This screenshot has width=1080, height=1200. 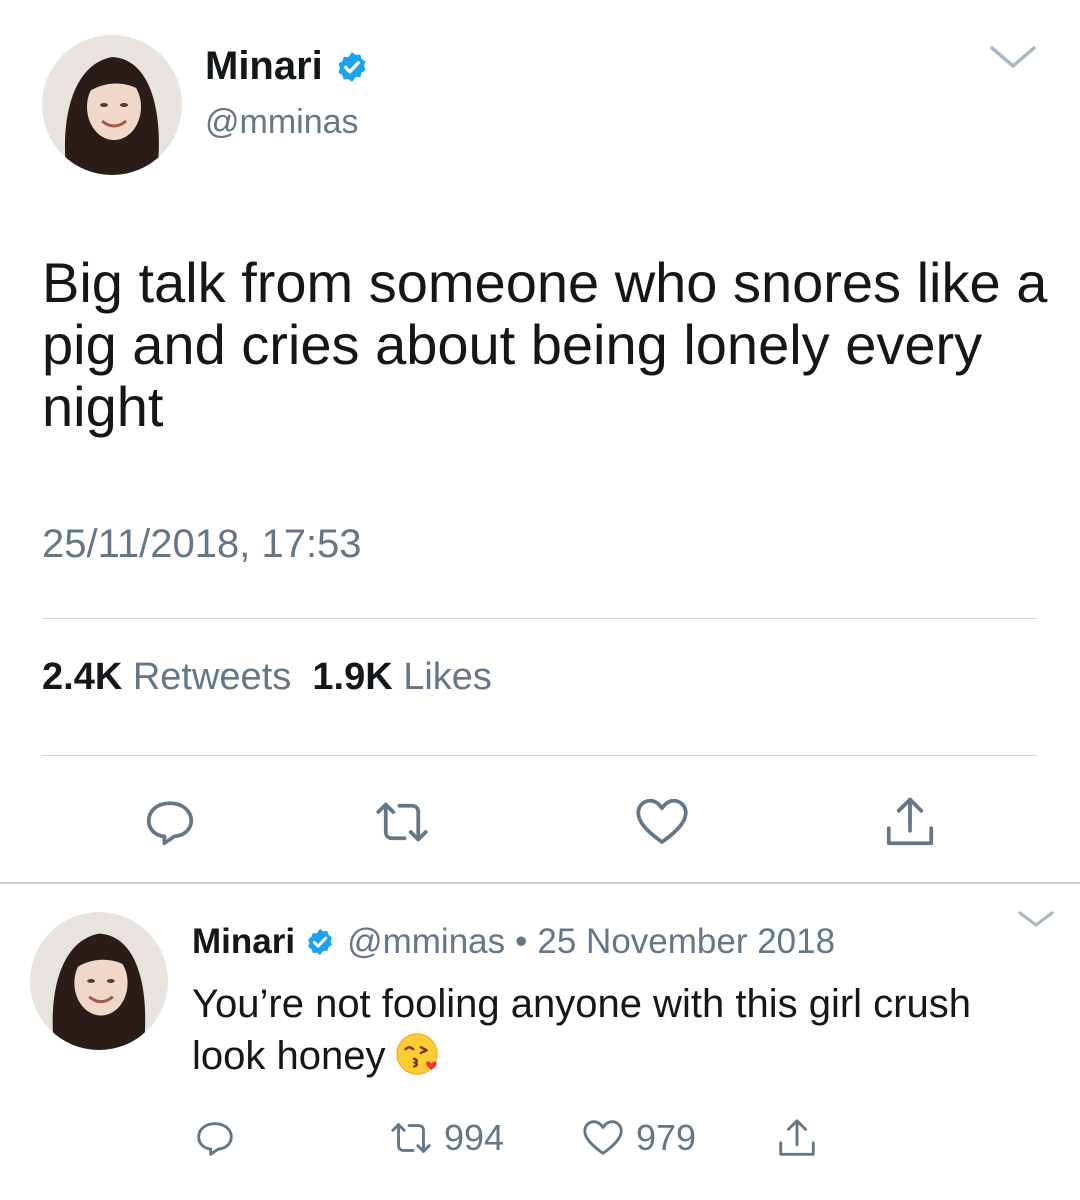 I want to click on reply-like-button: 979, so click(x=638, y=1138).